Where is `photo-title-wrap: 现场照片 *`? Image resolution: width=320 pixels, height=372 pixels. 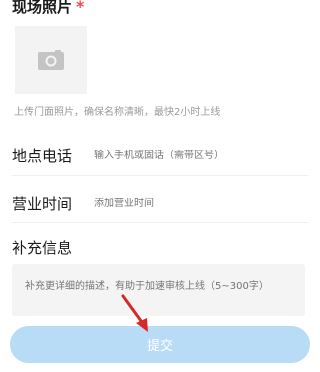 photo-title-wrap: 现场照片 * is located at coordinates (48, 8).